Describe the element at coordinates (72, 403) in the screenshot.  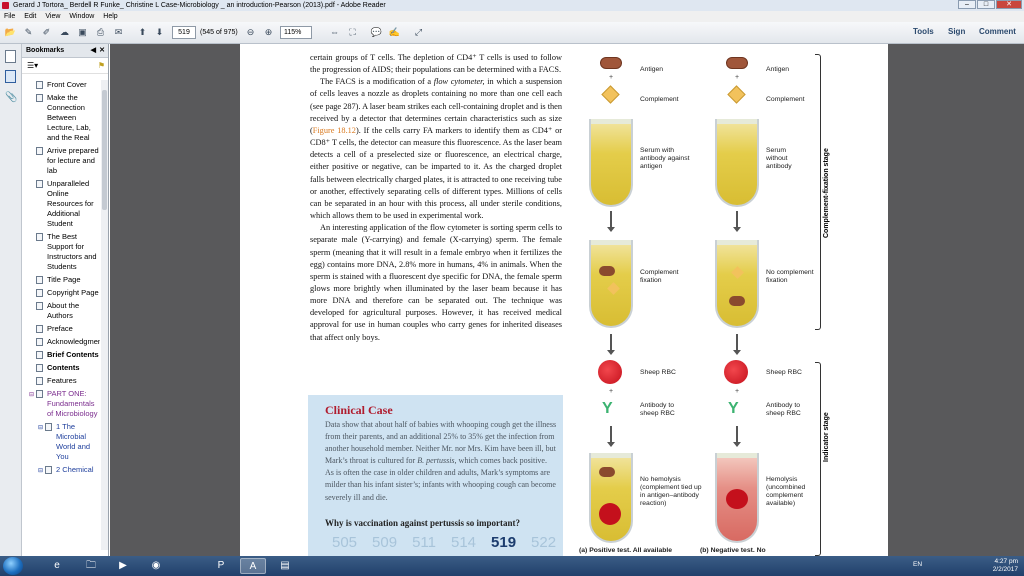
I see `bookmark-label: PART ONE: Fundamentals of Microbiology` at that location.